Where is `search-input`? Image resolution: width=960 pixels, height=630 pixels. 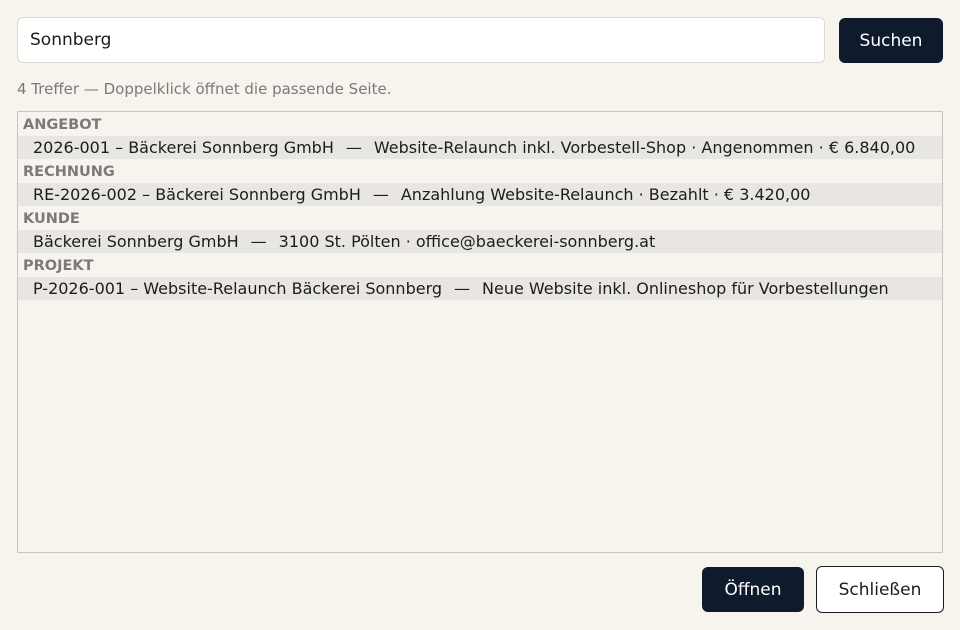 search-input is located at coordinates (421, 40).